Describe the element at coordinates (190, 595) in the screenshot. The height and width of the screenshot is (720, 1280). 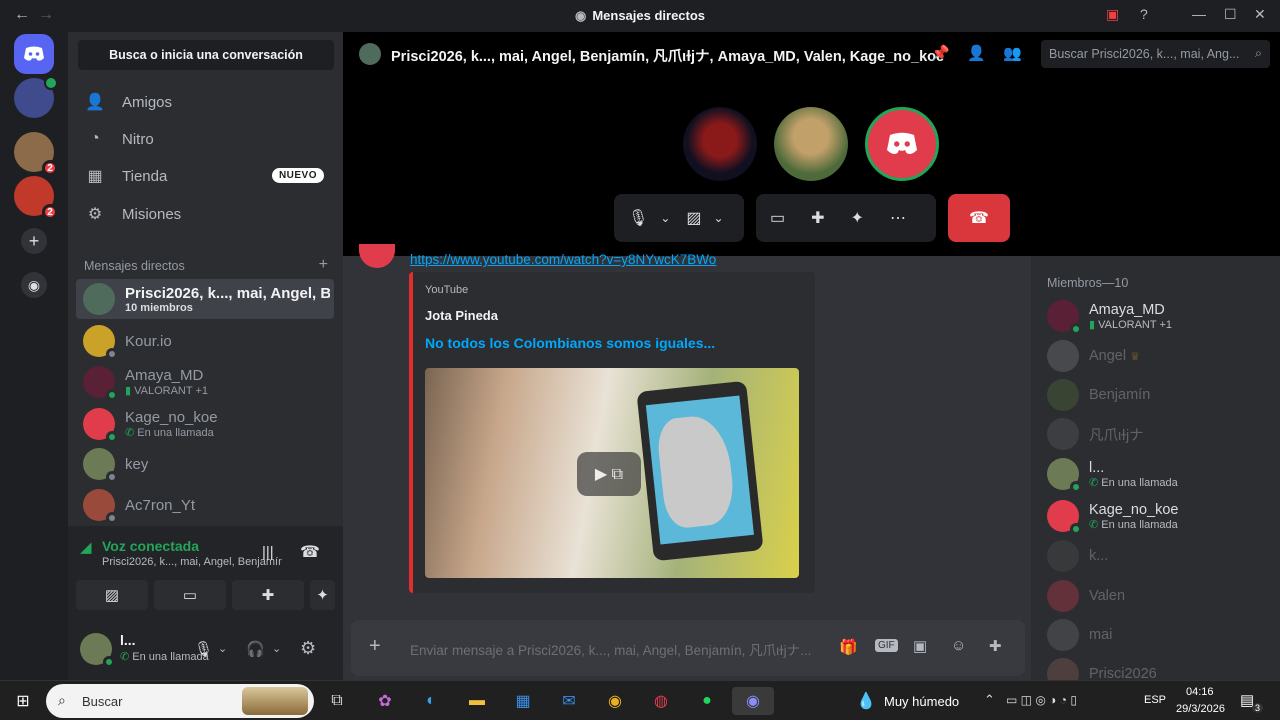
I see `share-screen-button: ▭` at that location.